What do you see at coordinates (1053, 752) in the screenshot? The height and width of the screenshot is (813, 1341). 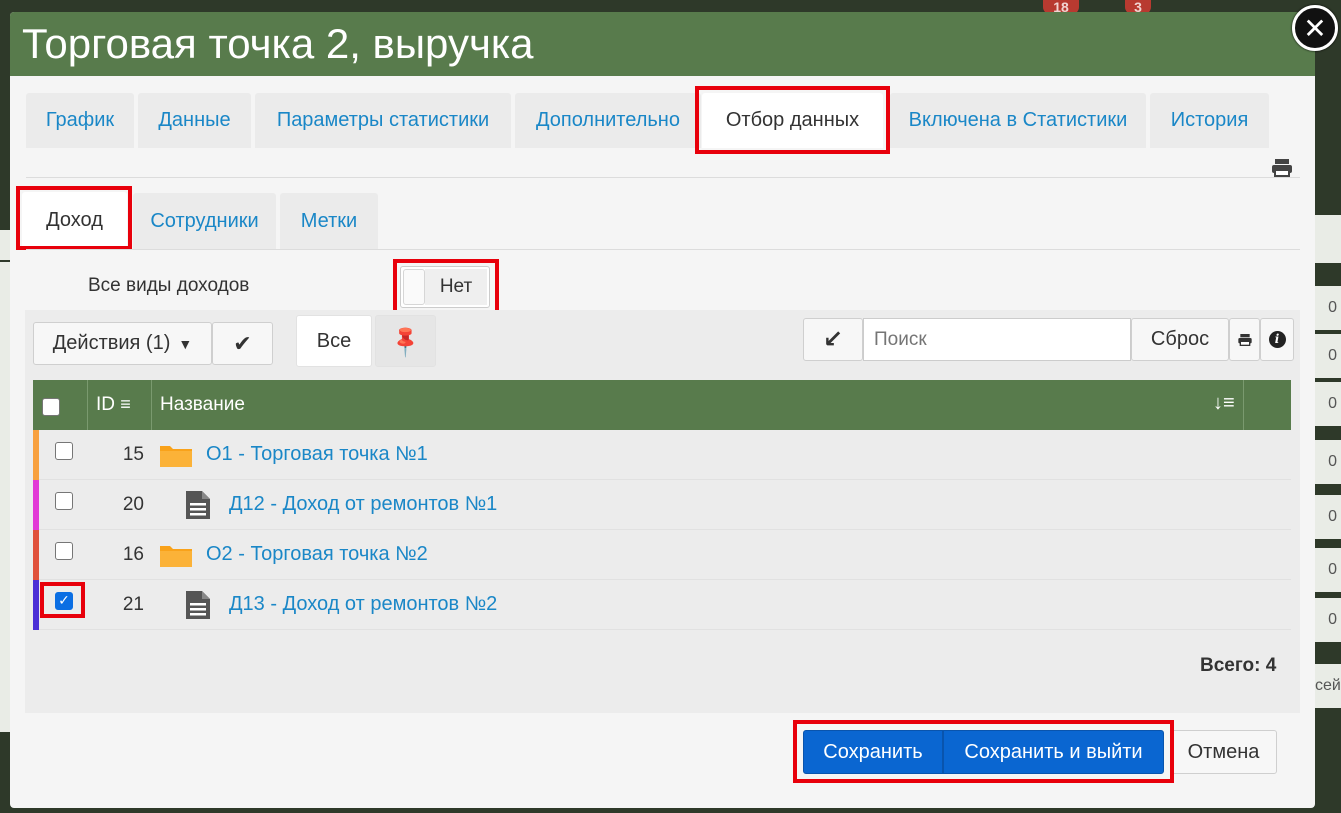 I see `save-and-exit-button: Сохранить и выйти` at bounding box center [1053, 752].